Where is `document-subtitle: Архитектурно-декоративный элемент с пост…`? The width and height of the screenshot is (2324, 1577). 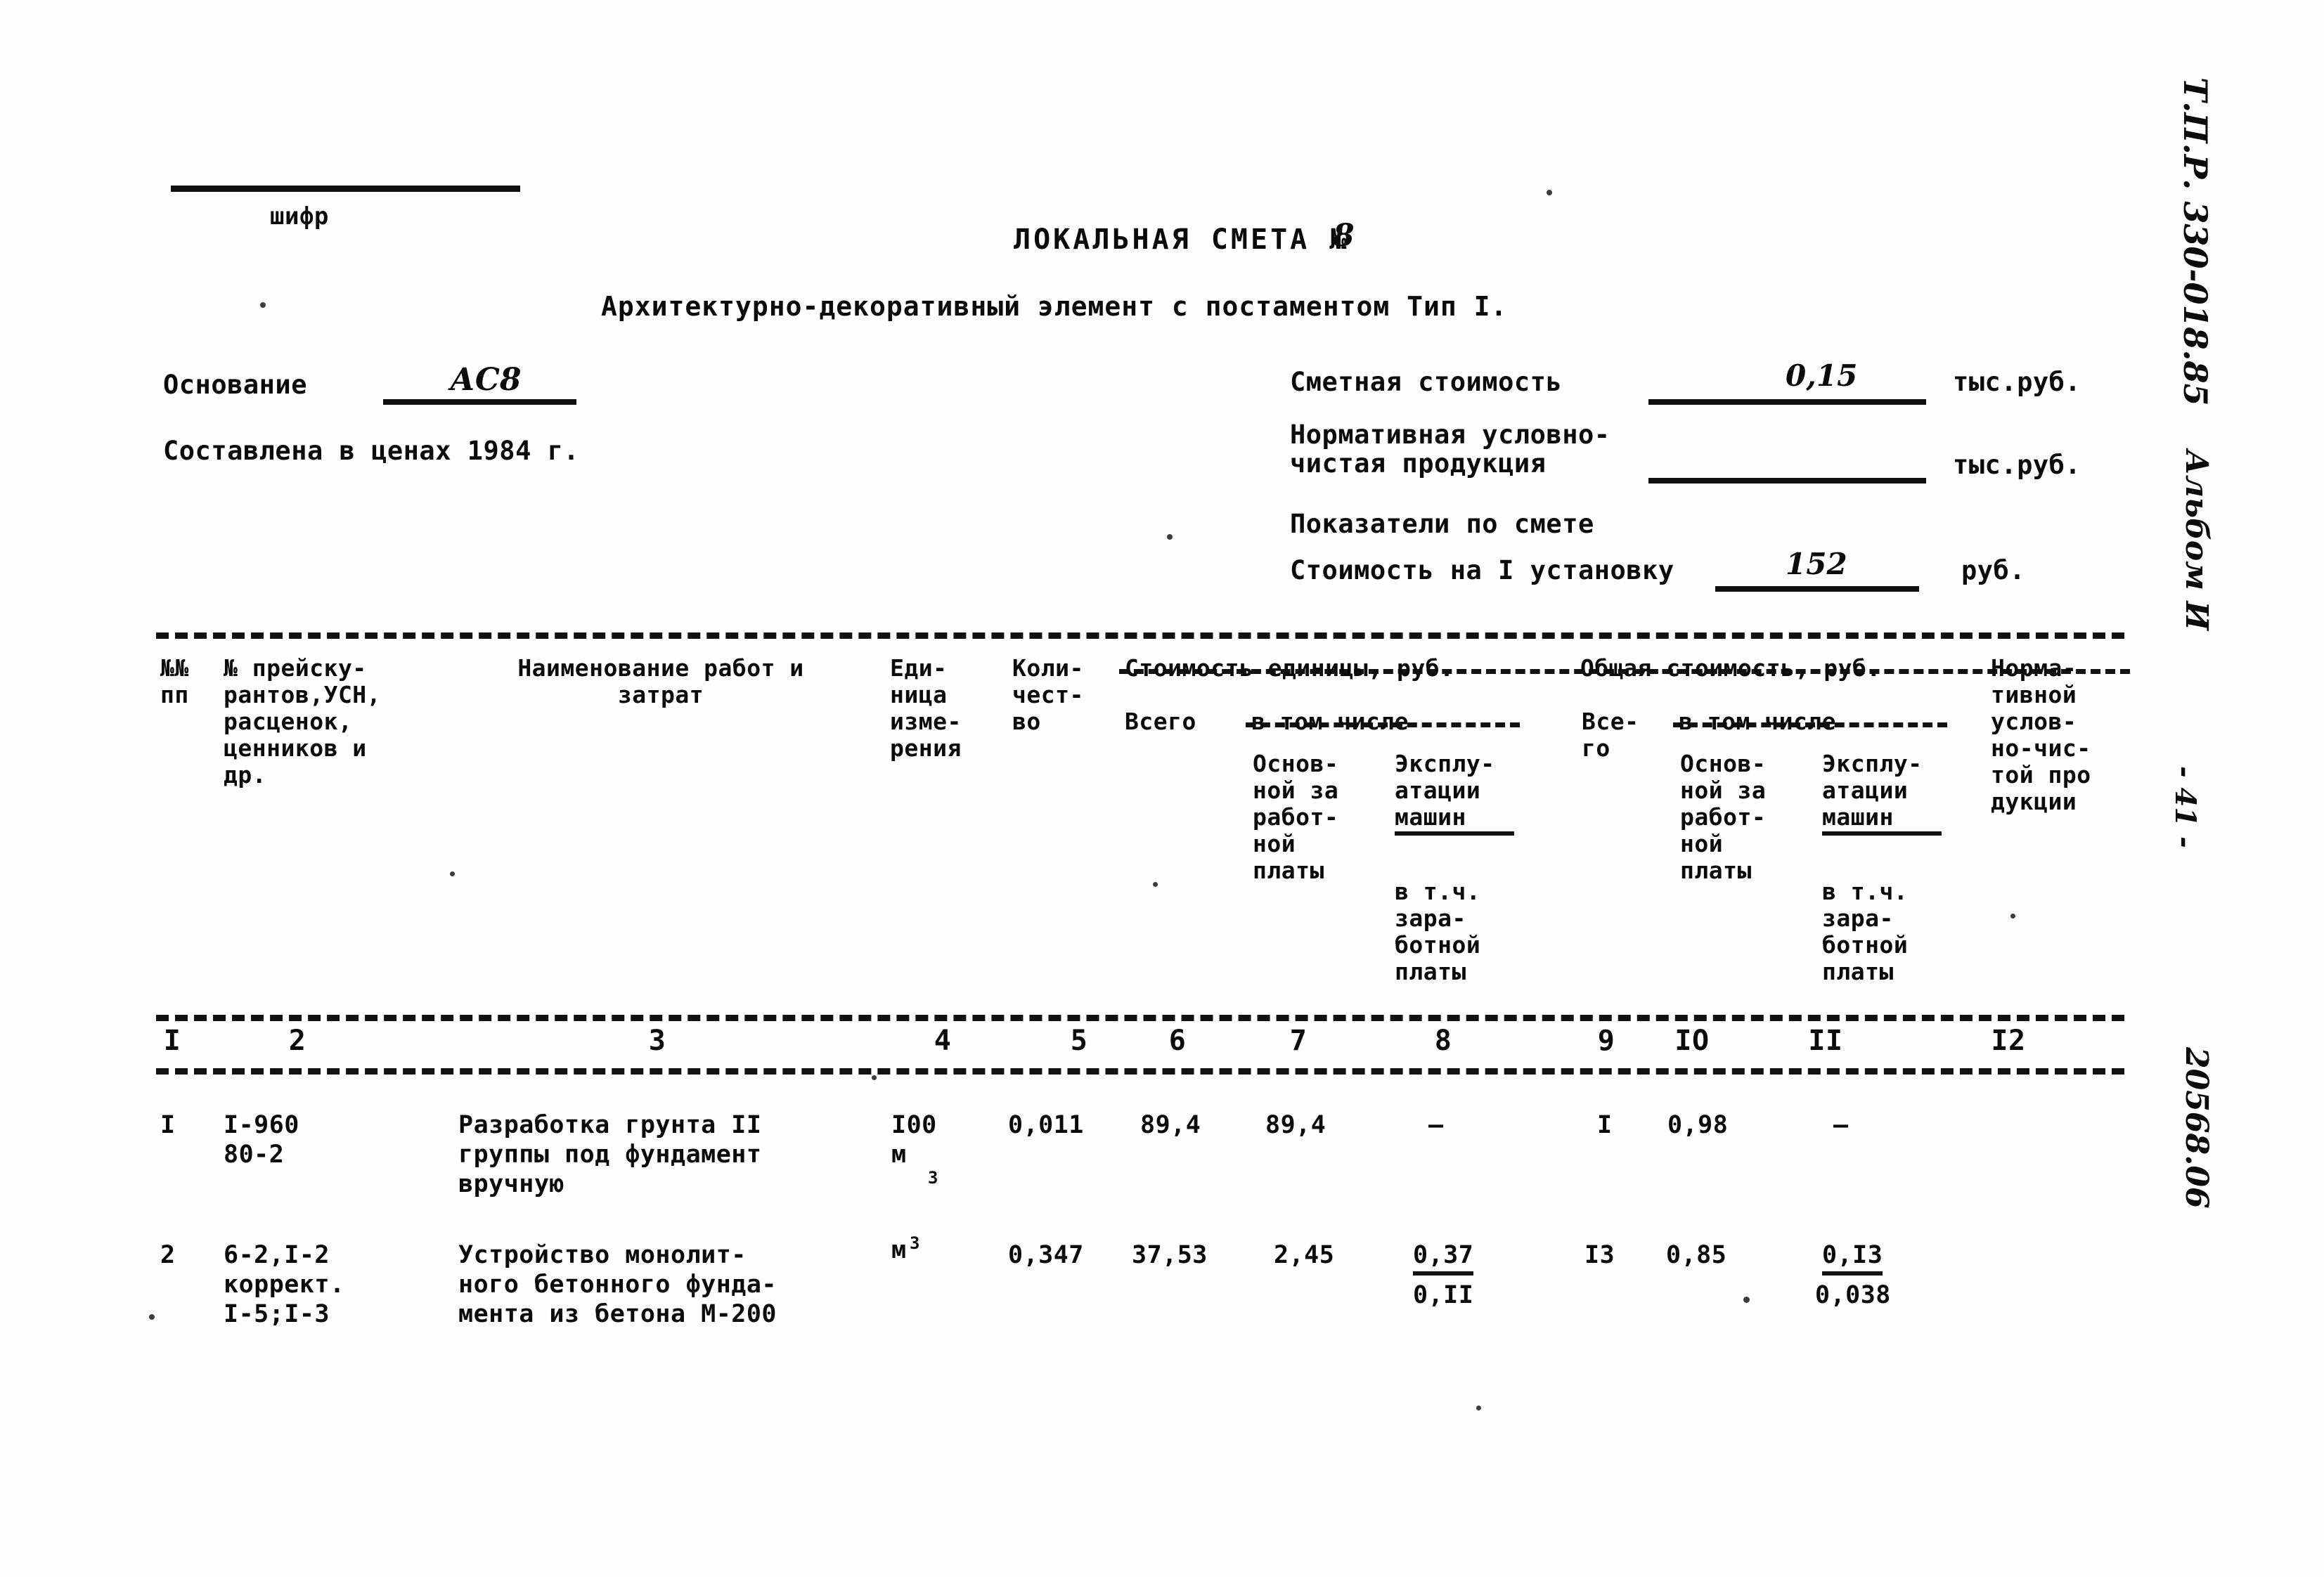 document-subtitle: Архитектурно-декоративный элемент с пост… is located at coordinates (1054, 306).